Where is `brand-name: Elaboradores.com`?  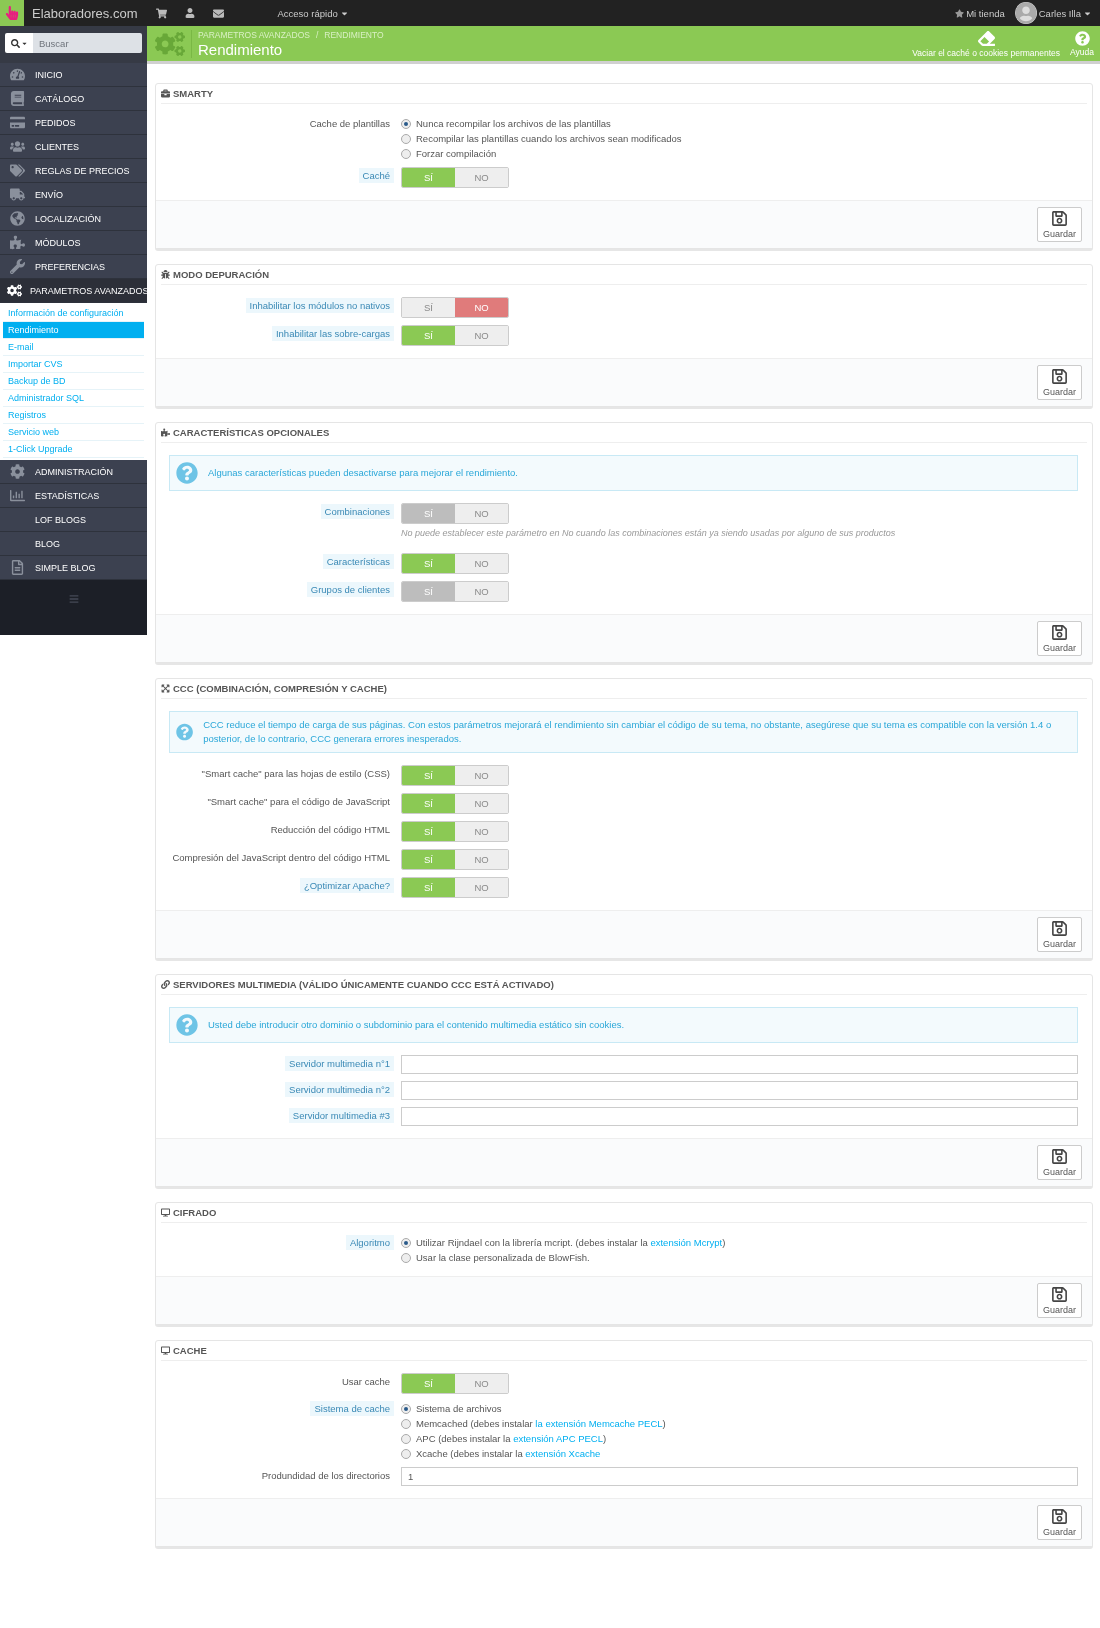
brand-name: Elaboradores.com is located at coordinates (85, 13).